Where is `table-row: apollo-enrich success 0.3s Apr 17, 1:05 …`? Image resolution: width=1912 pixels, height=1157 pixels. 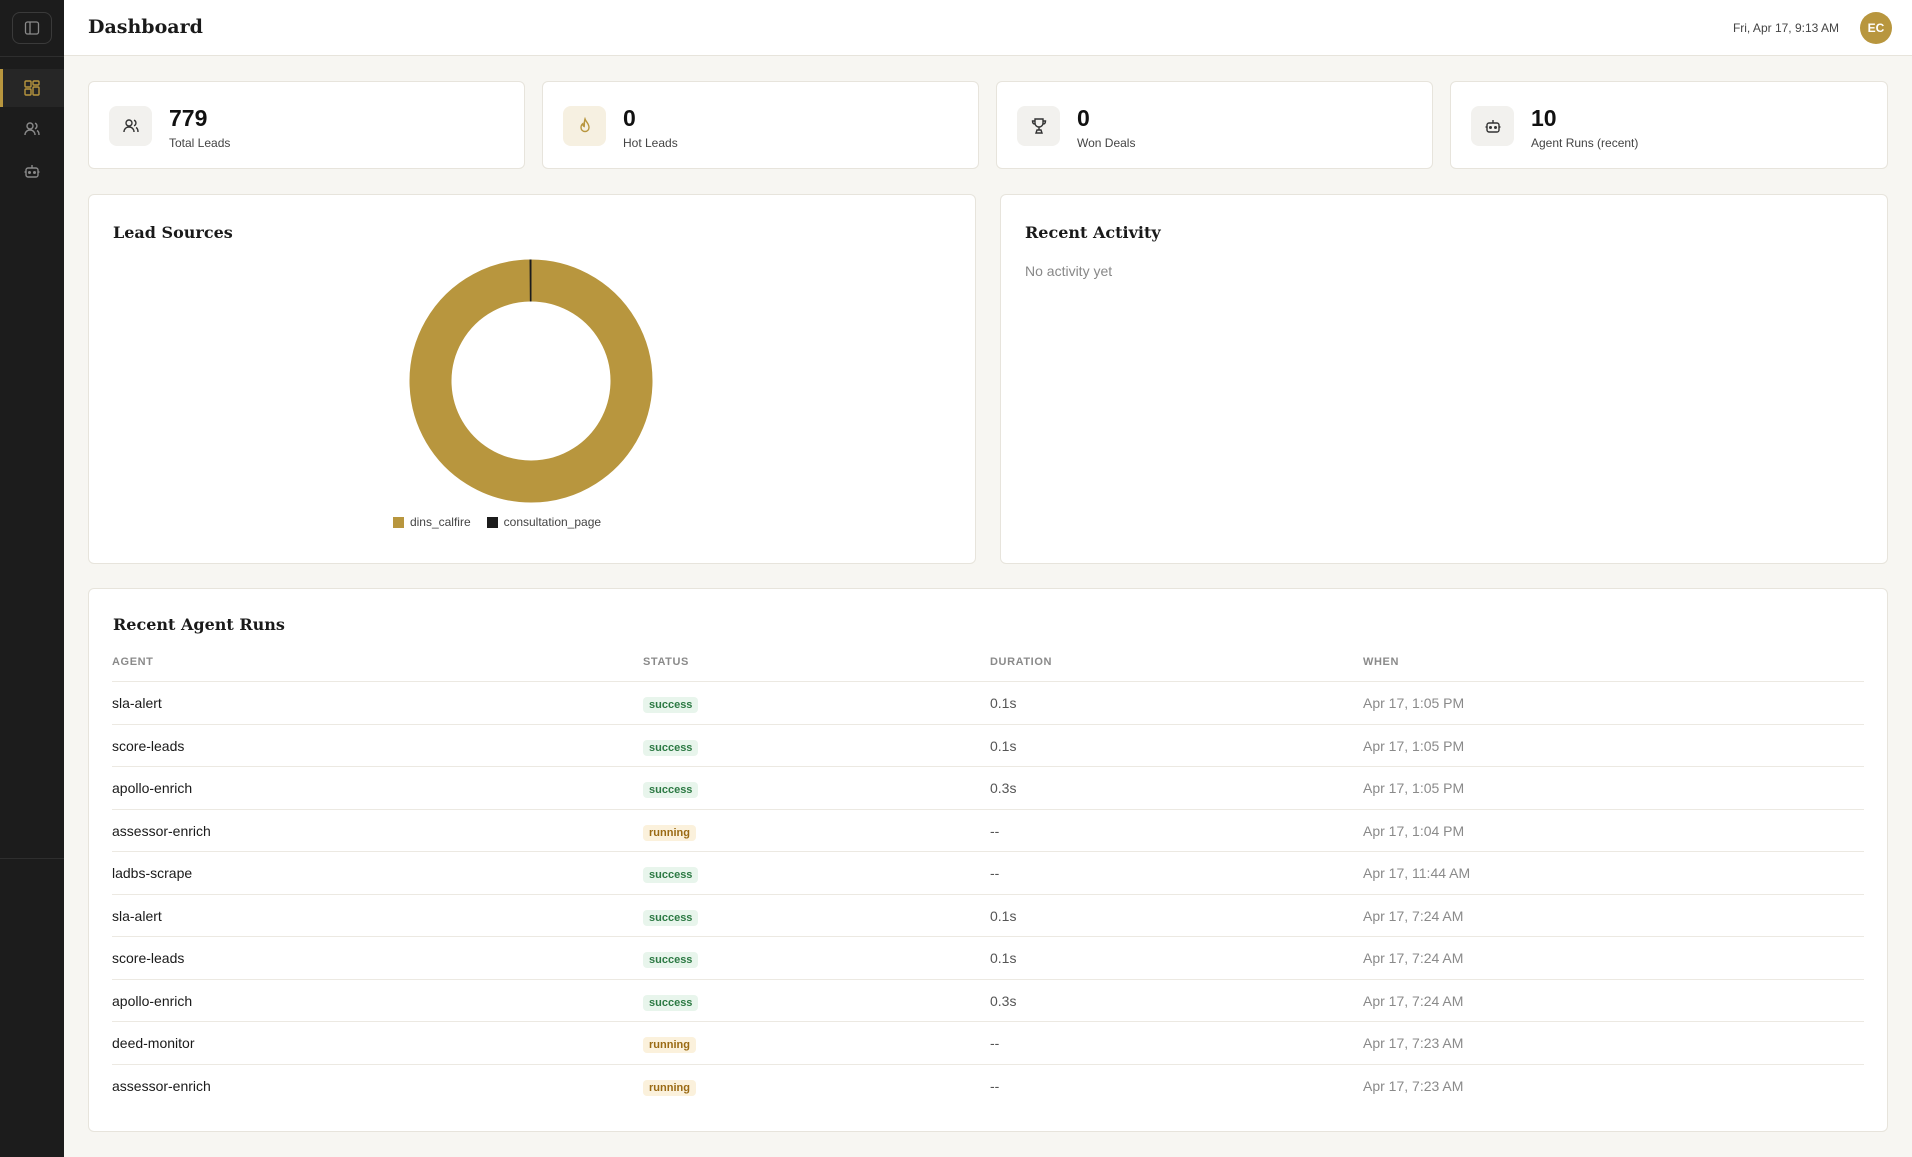
table-row: apollo-enrich success 0.3s Apr 17, 1:05 … is located at coordinates (988, 787).